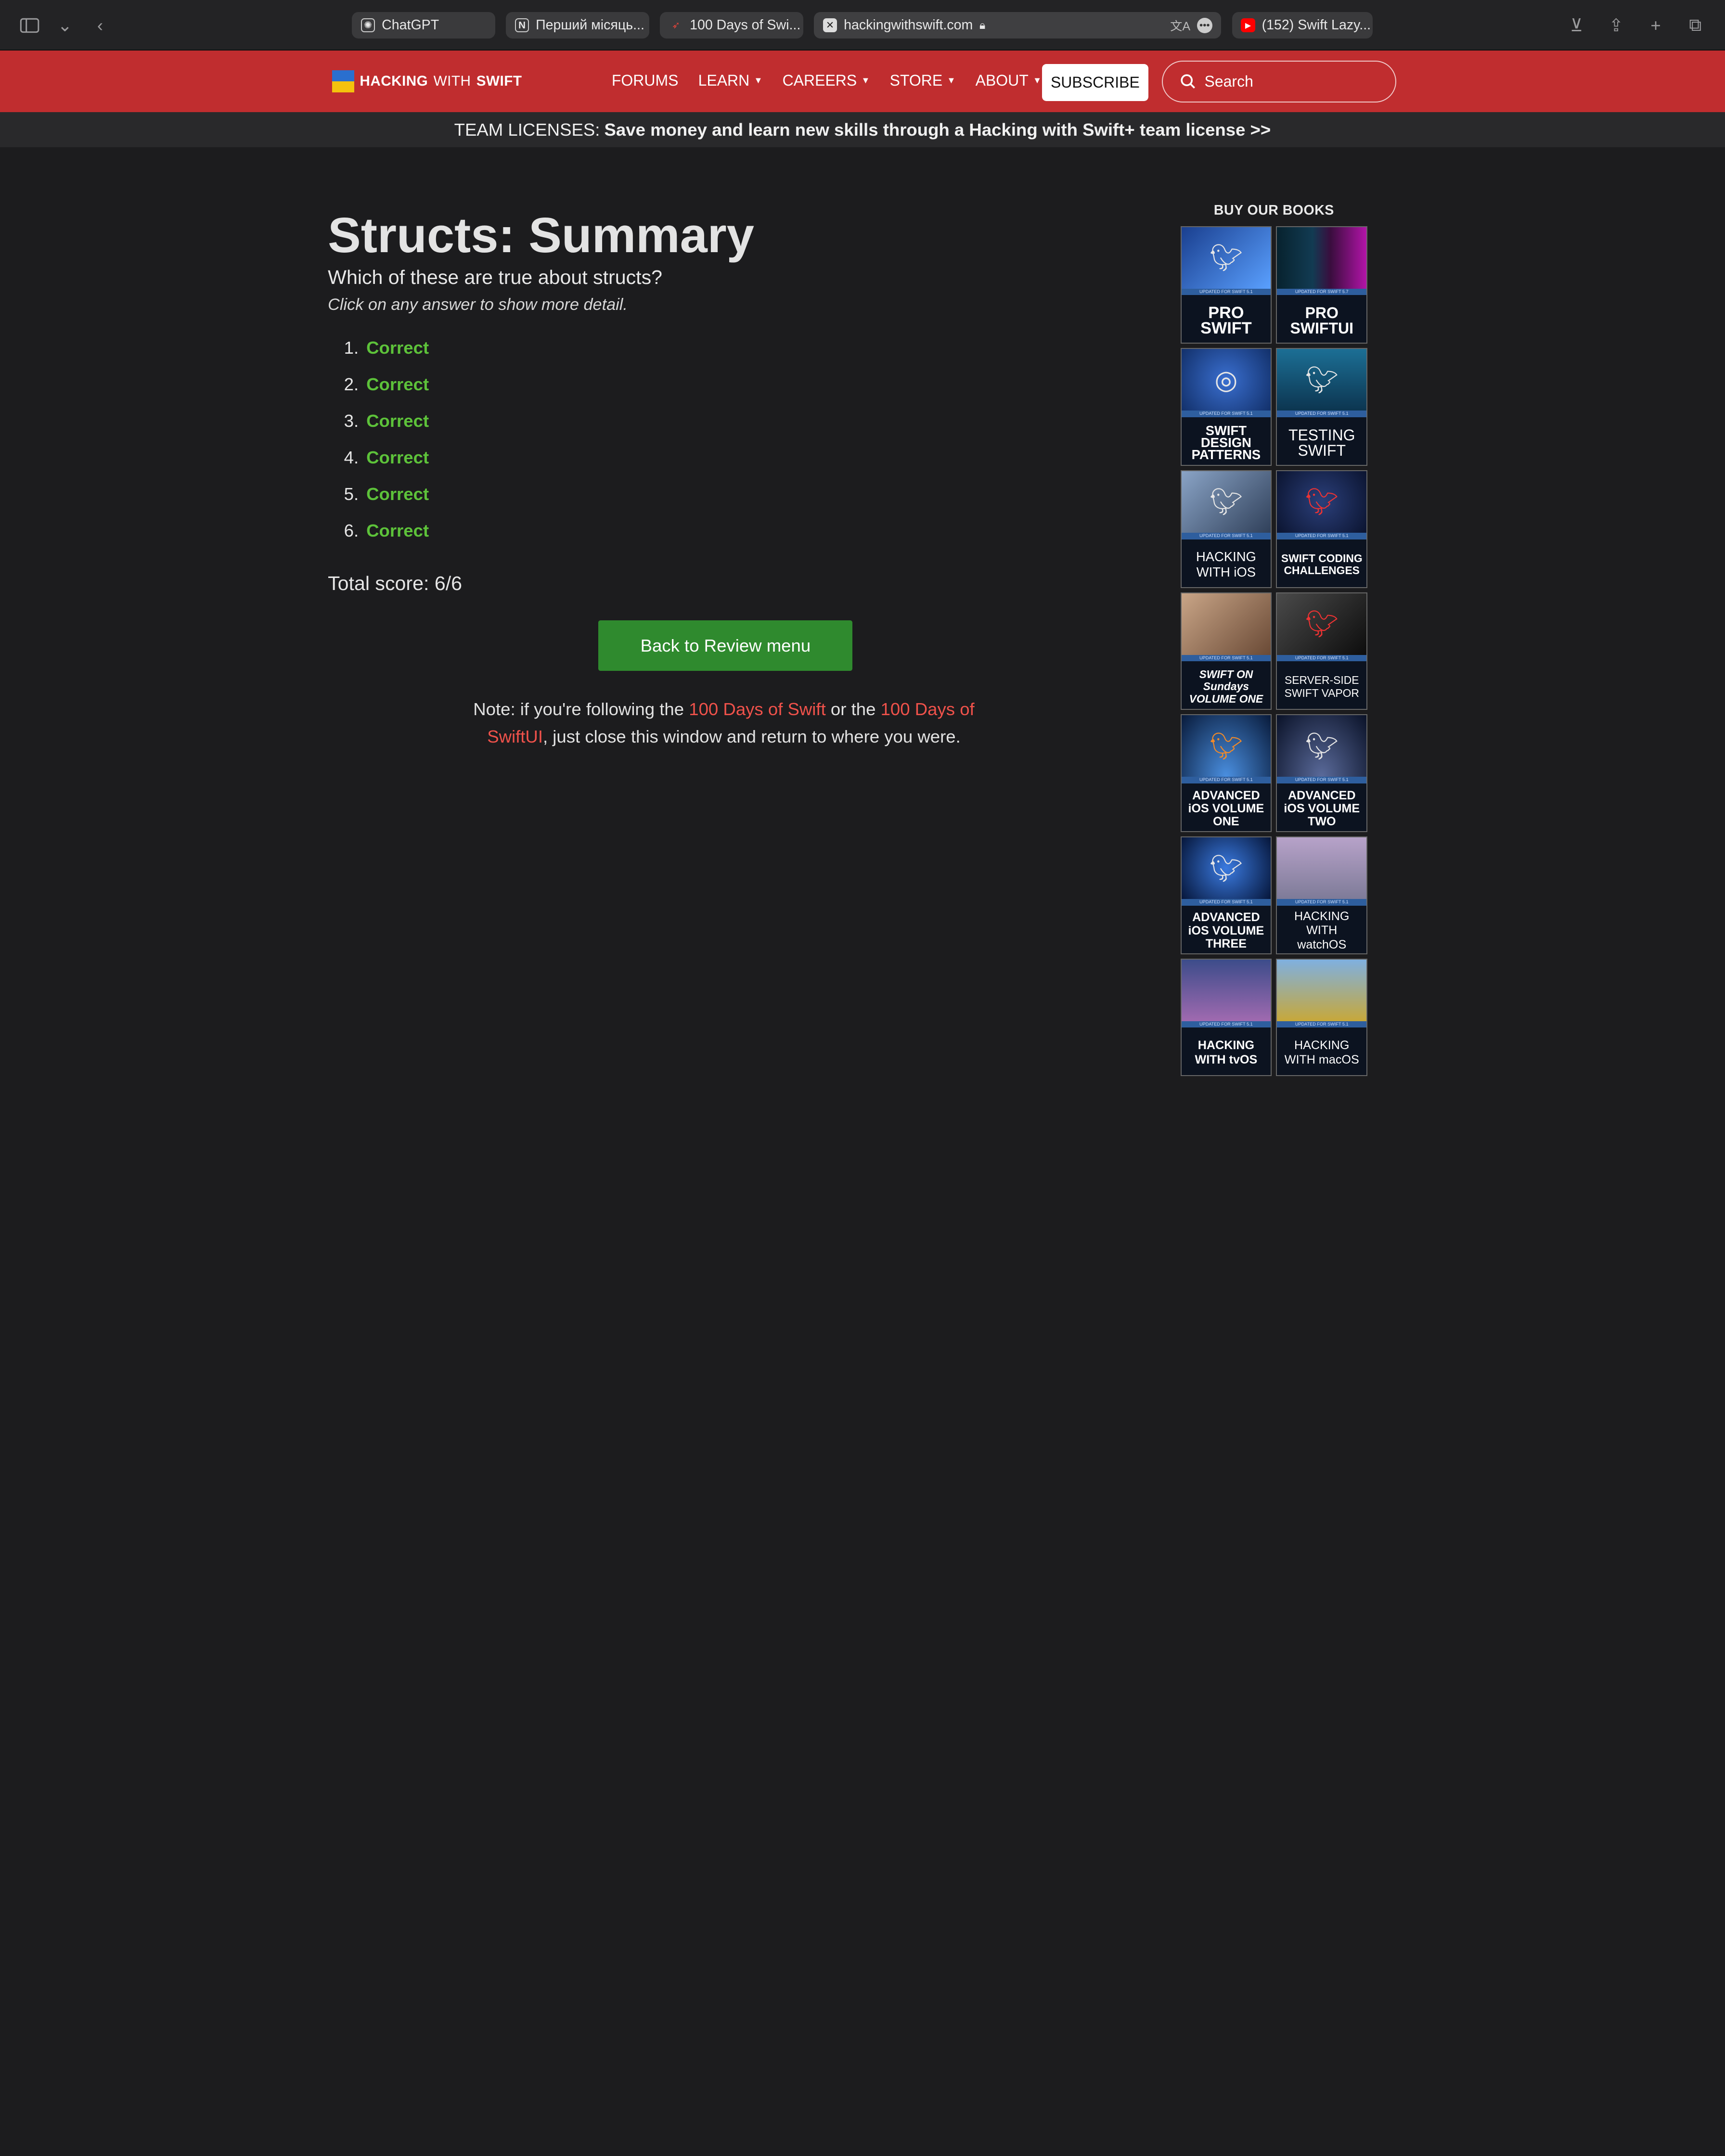 The image size is (1725, 2156). What do you see at coordinates (1695, 25) in the screenshot?
I see `tab-overview-icon: ⧉` at bounding box center [1695, 25].